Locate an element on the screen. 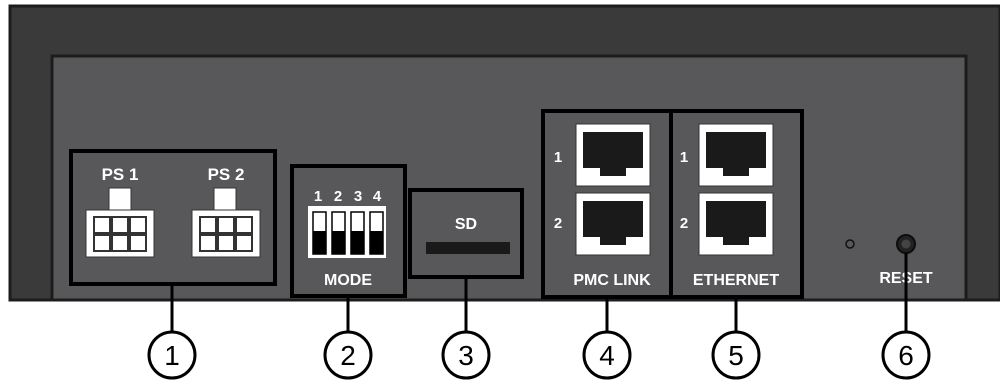 This screenshot has width=1000, height=383. callout-number-1: 1 is located at coordinates (172, 355).